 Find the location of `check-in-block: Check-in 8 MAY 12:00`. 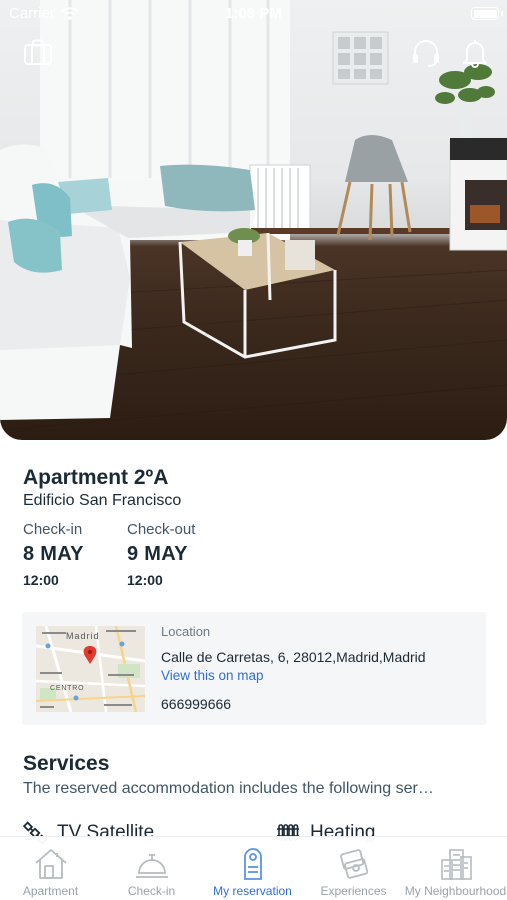

check-in-block: Check-in 8 MAY 12:00 is located at coordinates (53, 554).